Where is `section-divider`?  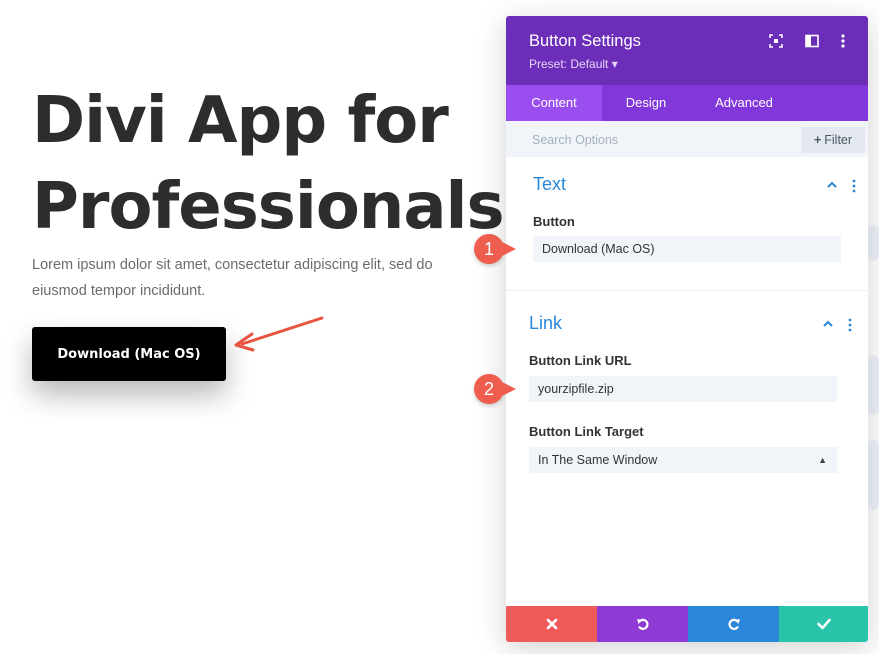
section-divider is located at coordinates (687, 290).